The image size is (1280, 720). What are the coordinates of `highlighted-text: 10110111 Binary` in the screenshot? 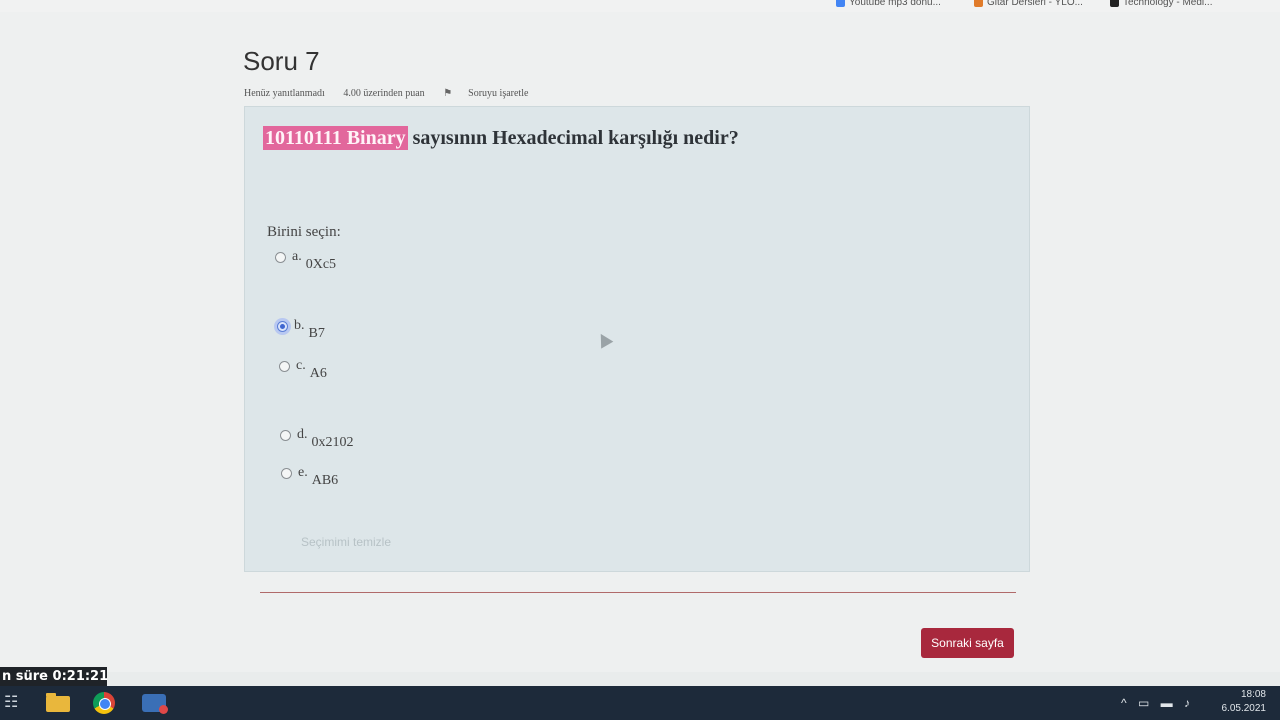 It's located at (335, 138).